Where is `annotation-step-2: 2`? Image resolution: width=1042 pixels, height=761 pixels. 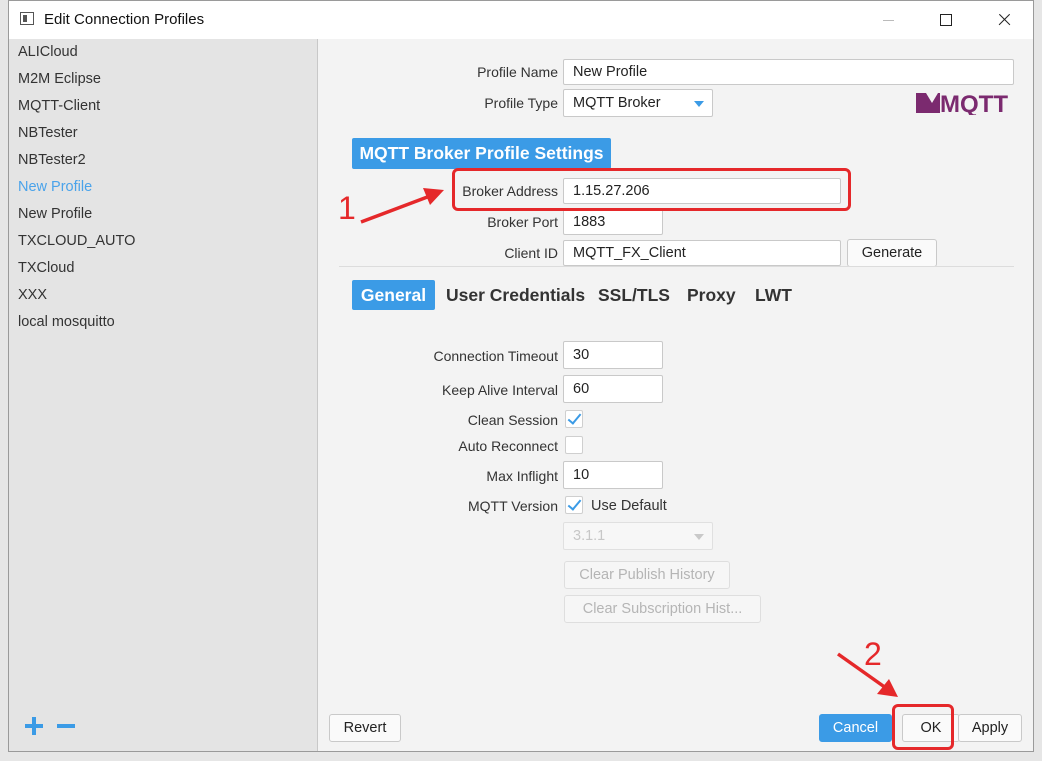 annotation-step-2: 2 is located at coordinates (873, 654).